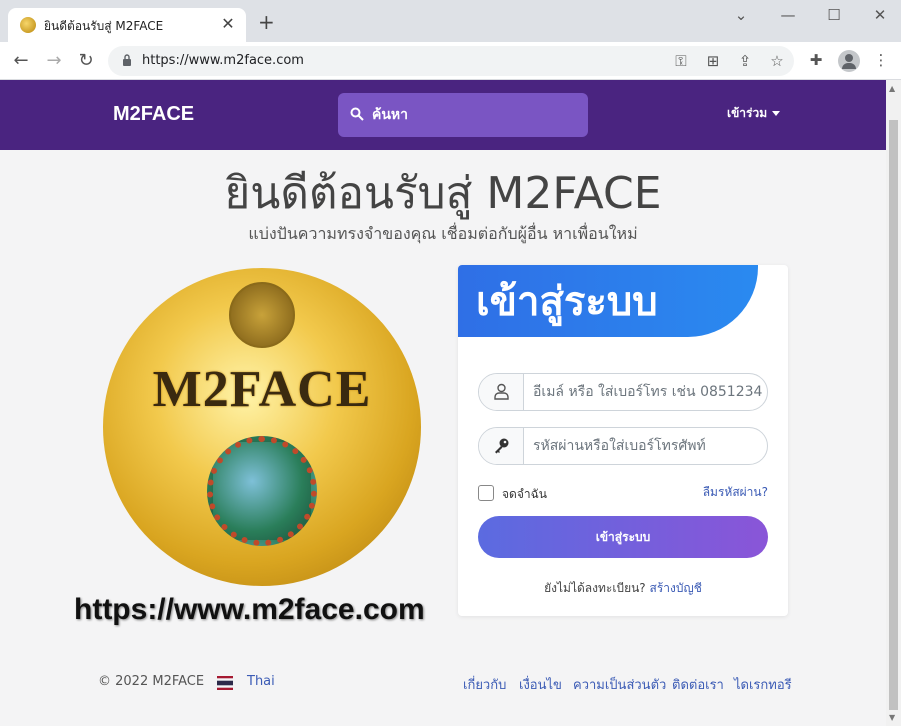 Image resolution: width=901 pixels, height=726 pixels. I want to click on signup-prompt: ยังไม่ได้ลงทะเบียน?, so click(595, 588).